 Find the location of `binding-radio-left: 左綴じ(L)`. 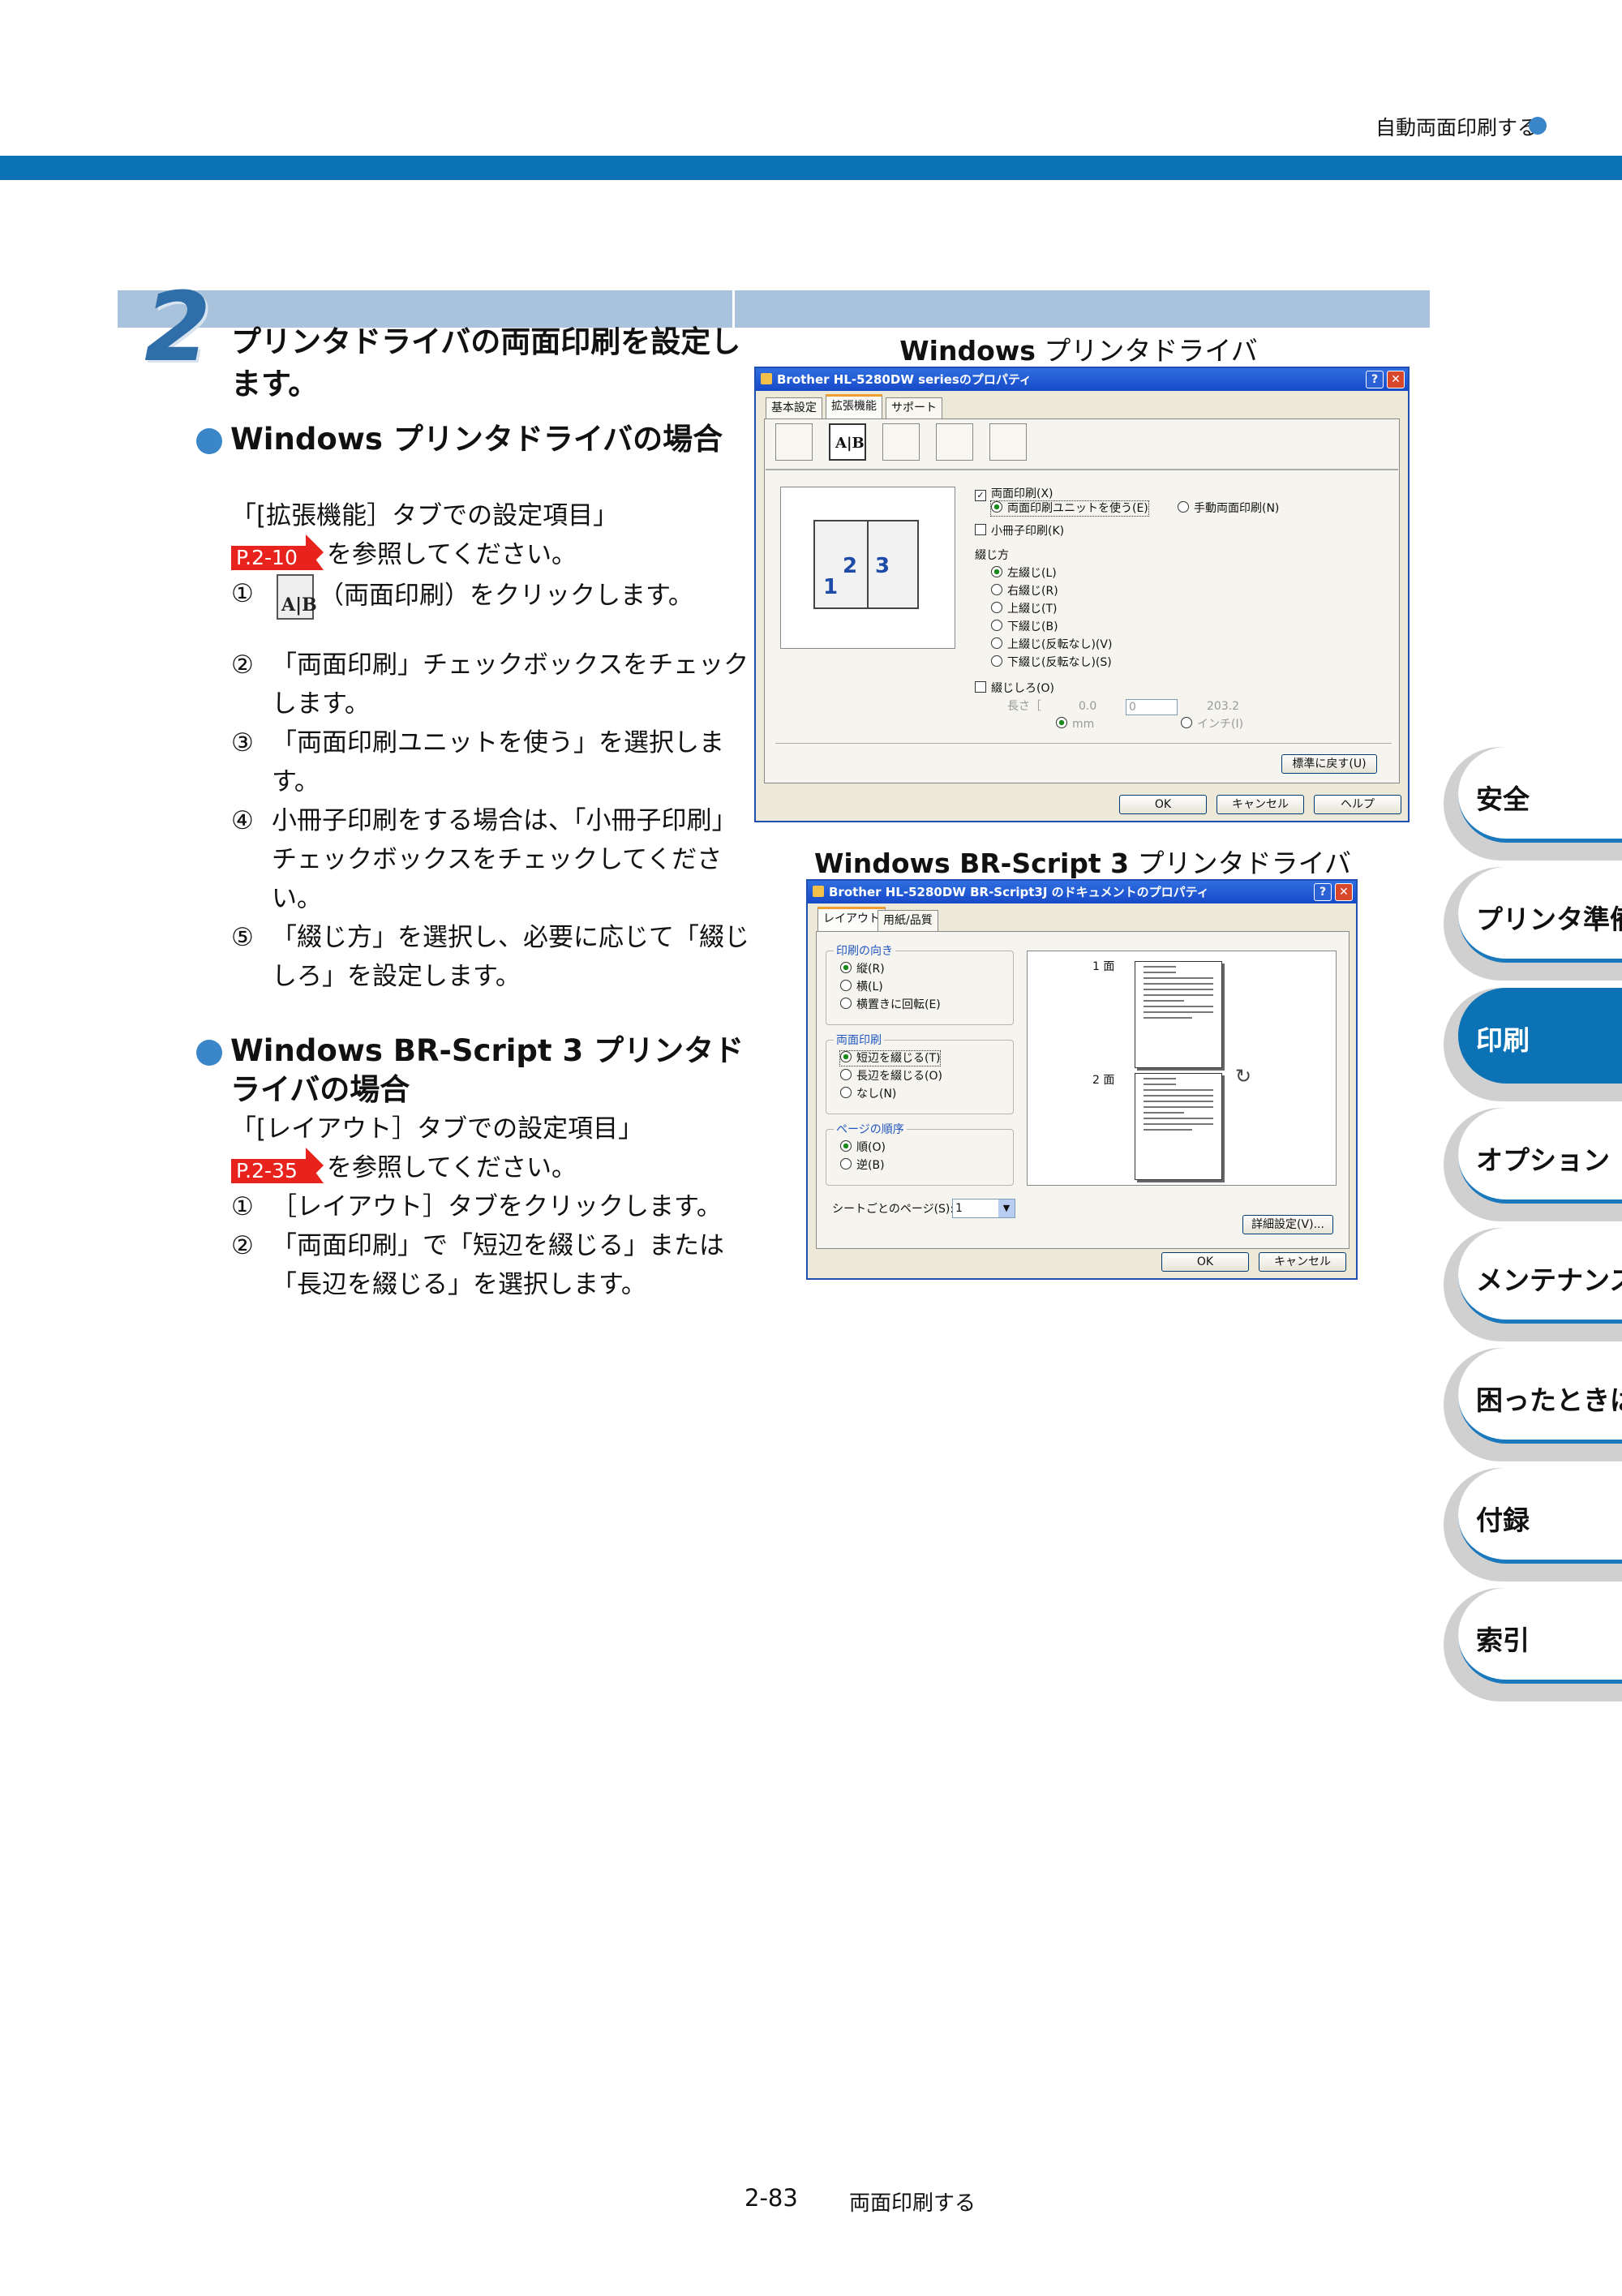

binding-radio-left: 左綴じ(L) is located at coordinates (1024, 573).